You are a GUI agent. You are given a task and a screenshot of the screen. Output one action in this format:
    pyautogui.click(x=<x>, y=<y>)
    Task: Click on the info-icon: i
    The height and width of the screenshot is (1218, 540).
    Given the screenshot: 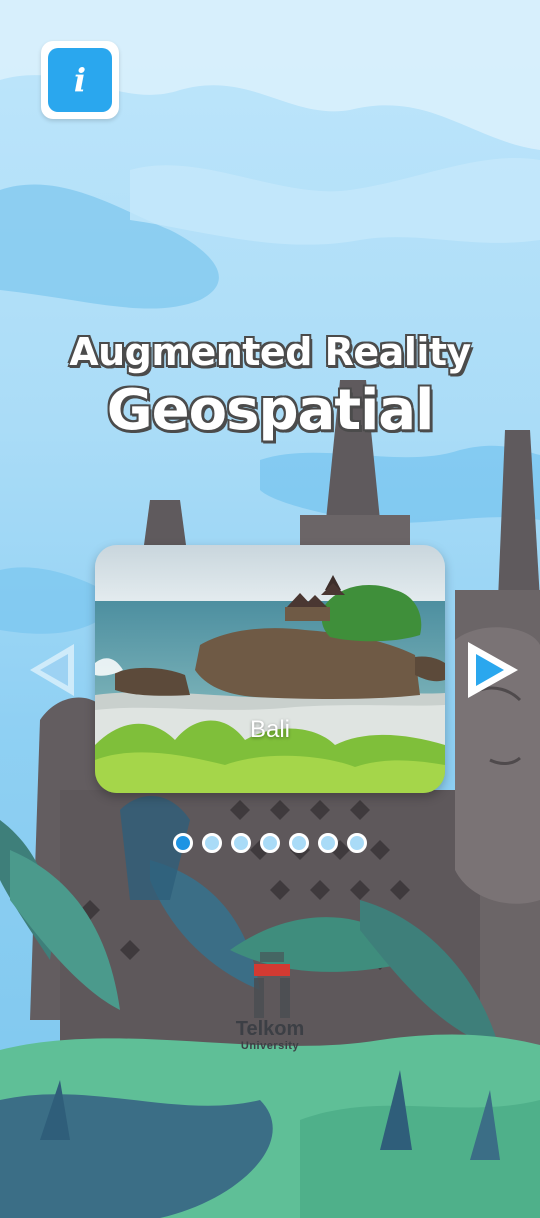 What is the action you would take?
    pyautogui.click(x=80, y=80)
    